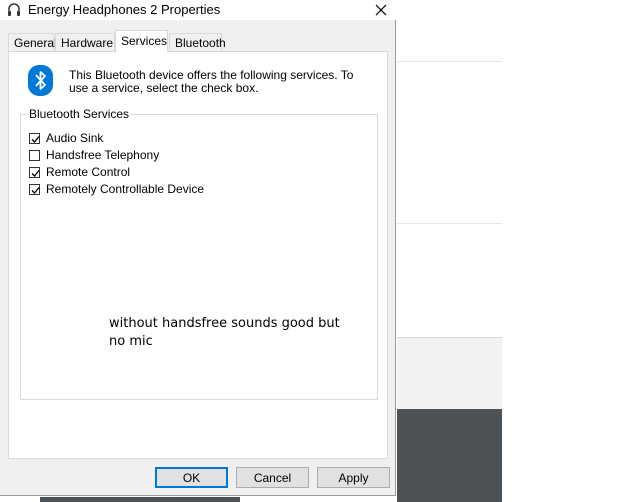  I want to click on service-label: Handsfree Telephony, so click(103, 155).